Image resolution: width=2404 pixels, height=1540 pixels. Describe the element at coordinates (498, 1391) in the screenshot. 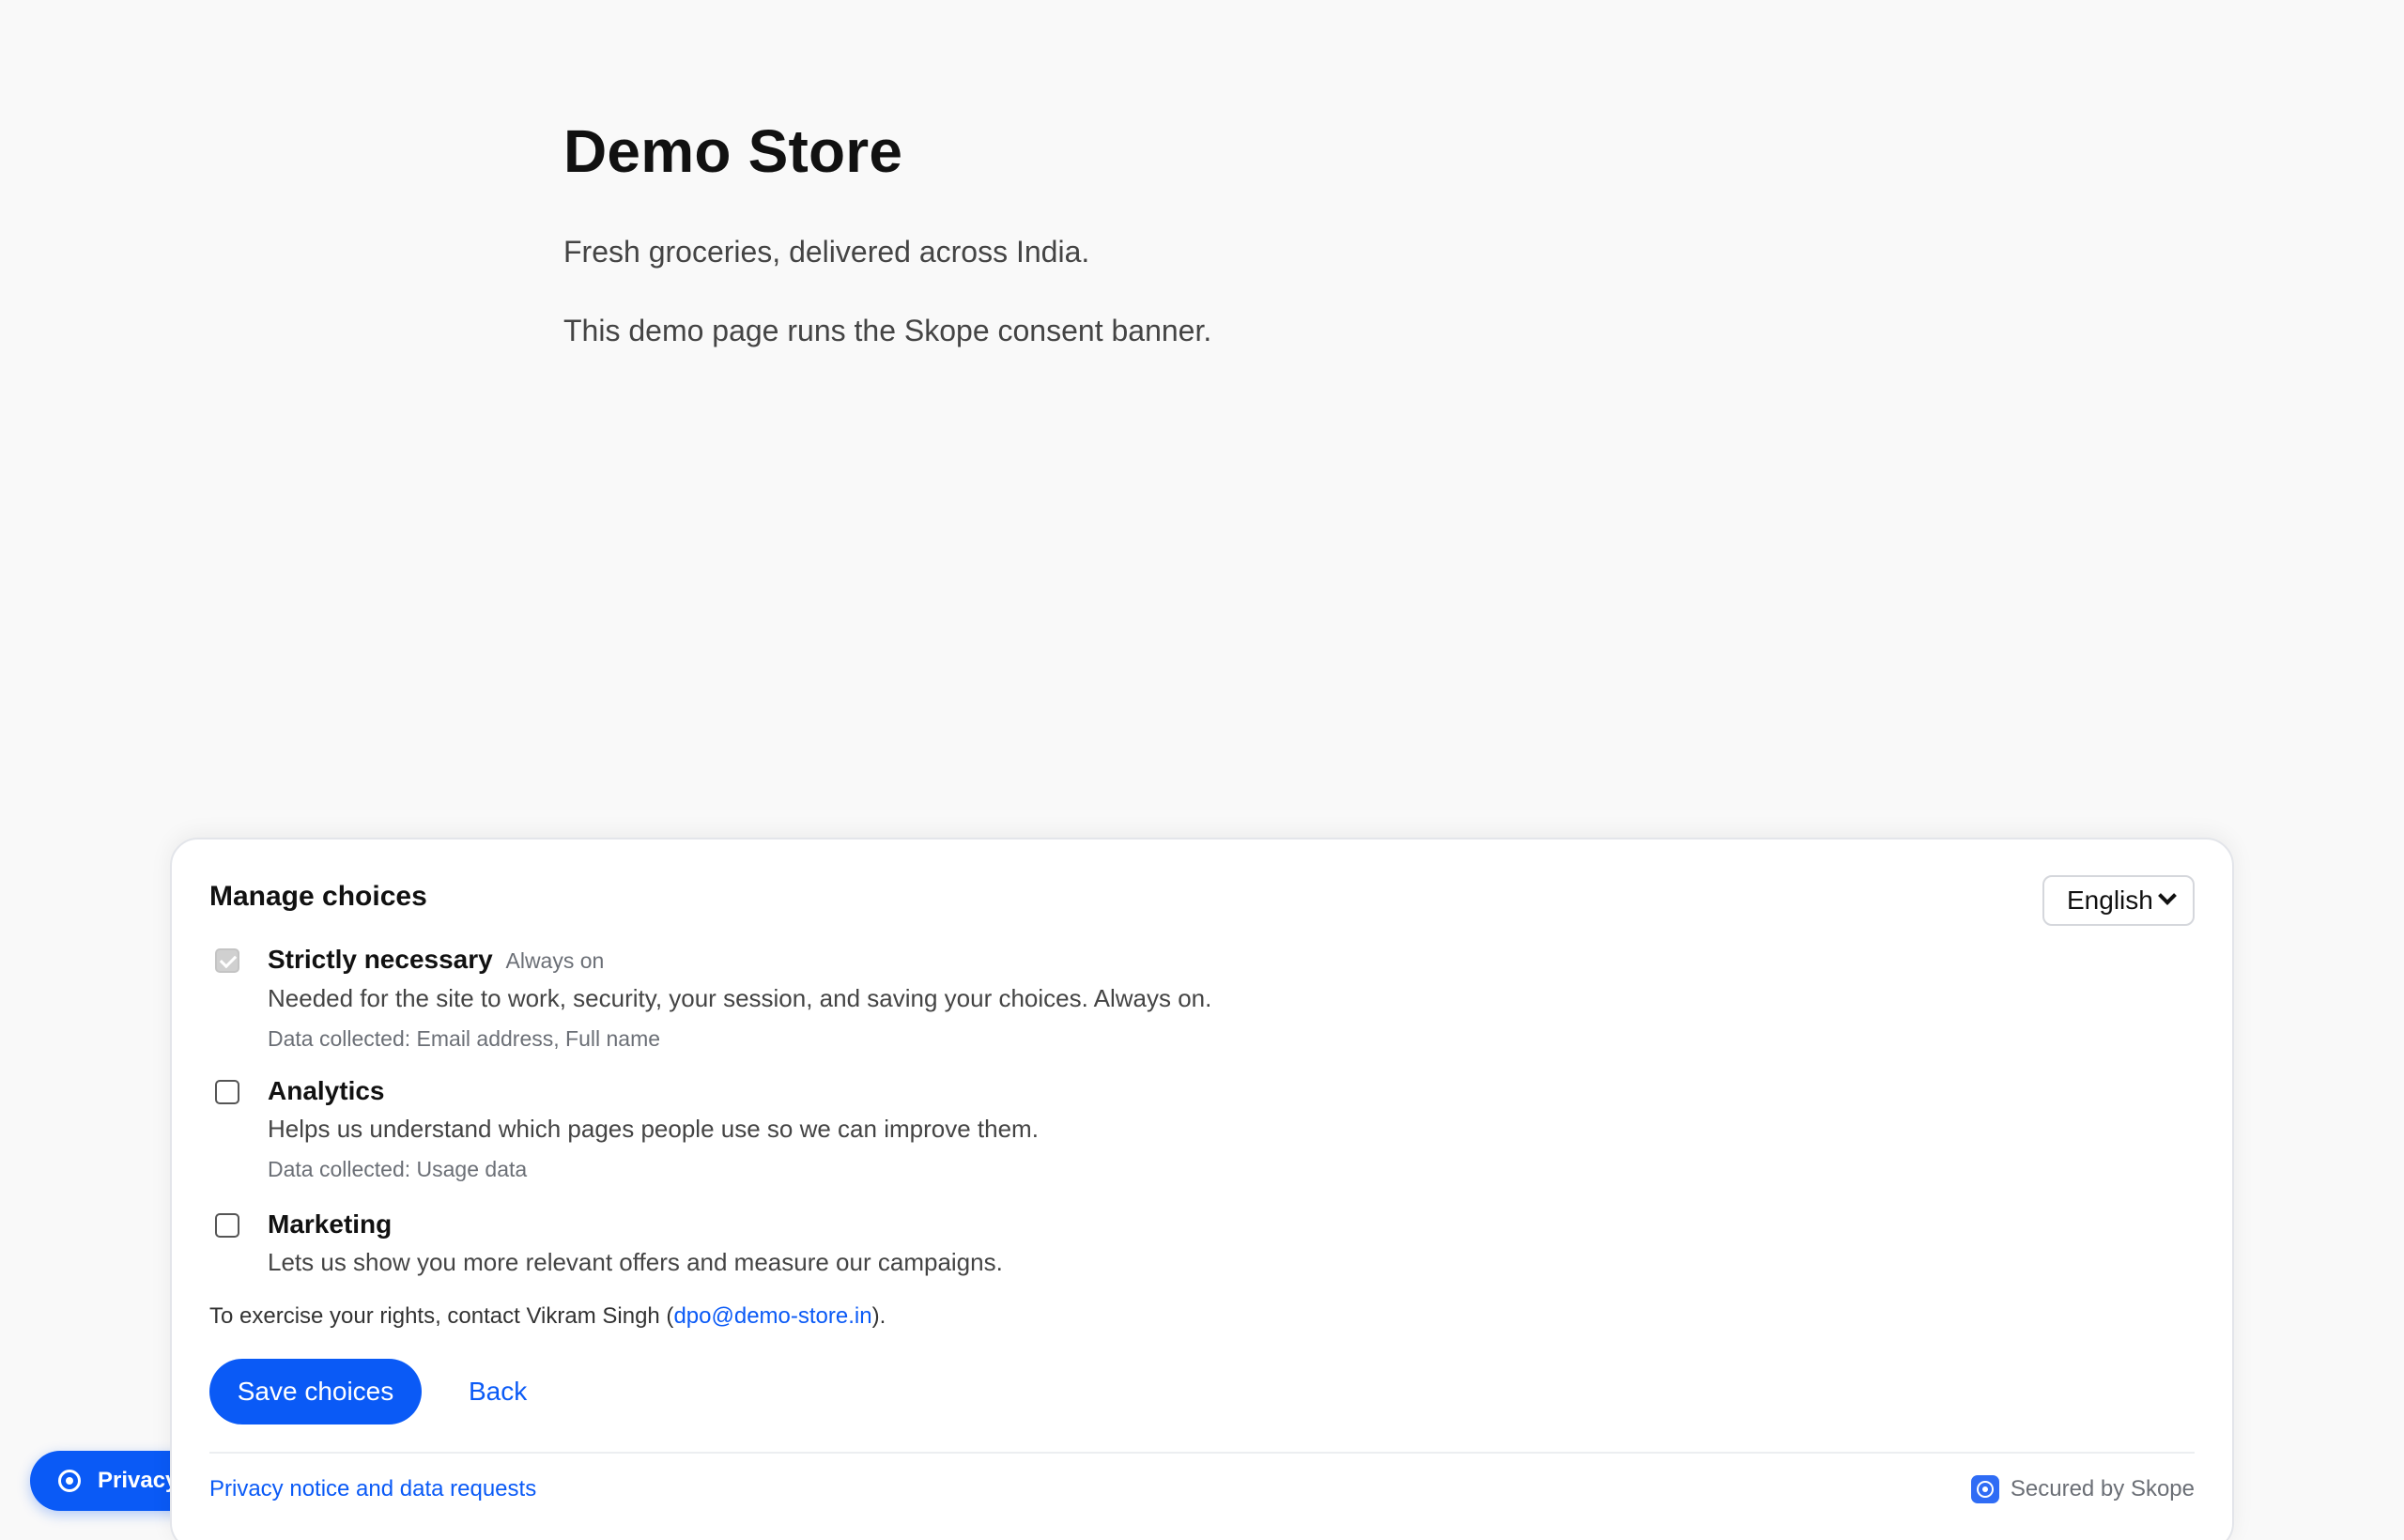

I see `back-button: Back` at that location.